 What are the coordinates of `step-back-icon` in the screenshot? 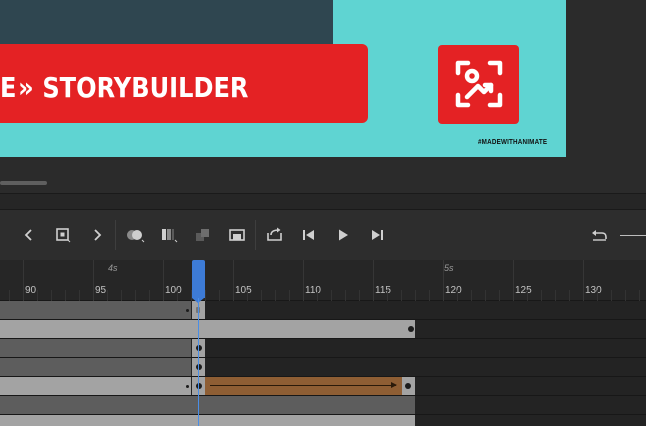 It's located at (308, 235).